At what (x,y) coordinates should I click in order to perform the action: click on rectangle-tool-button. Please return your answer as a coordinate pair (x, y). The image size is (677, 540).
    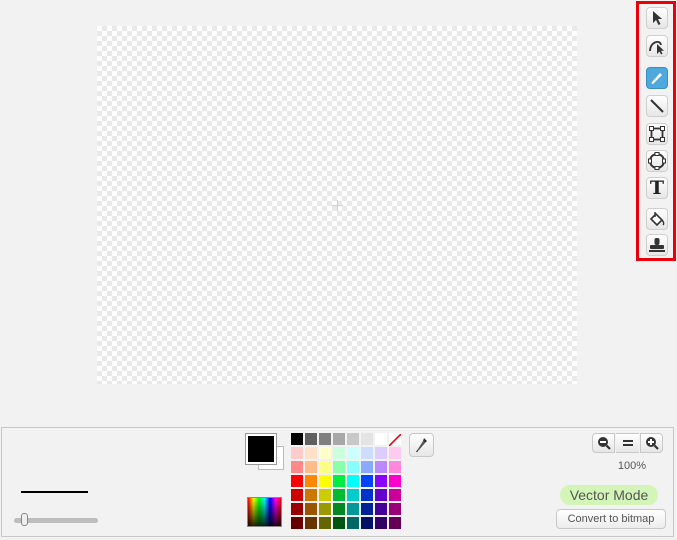
    Looking at the image, I should click on (657, 134).